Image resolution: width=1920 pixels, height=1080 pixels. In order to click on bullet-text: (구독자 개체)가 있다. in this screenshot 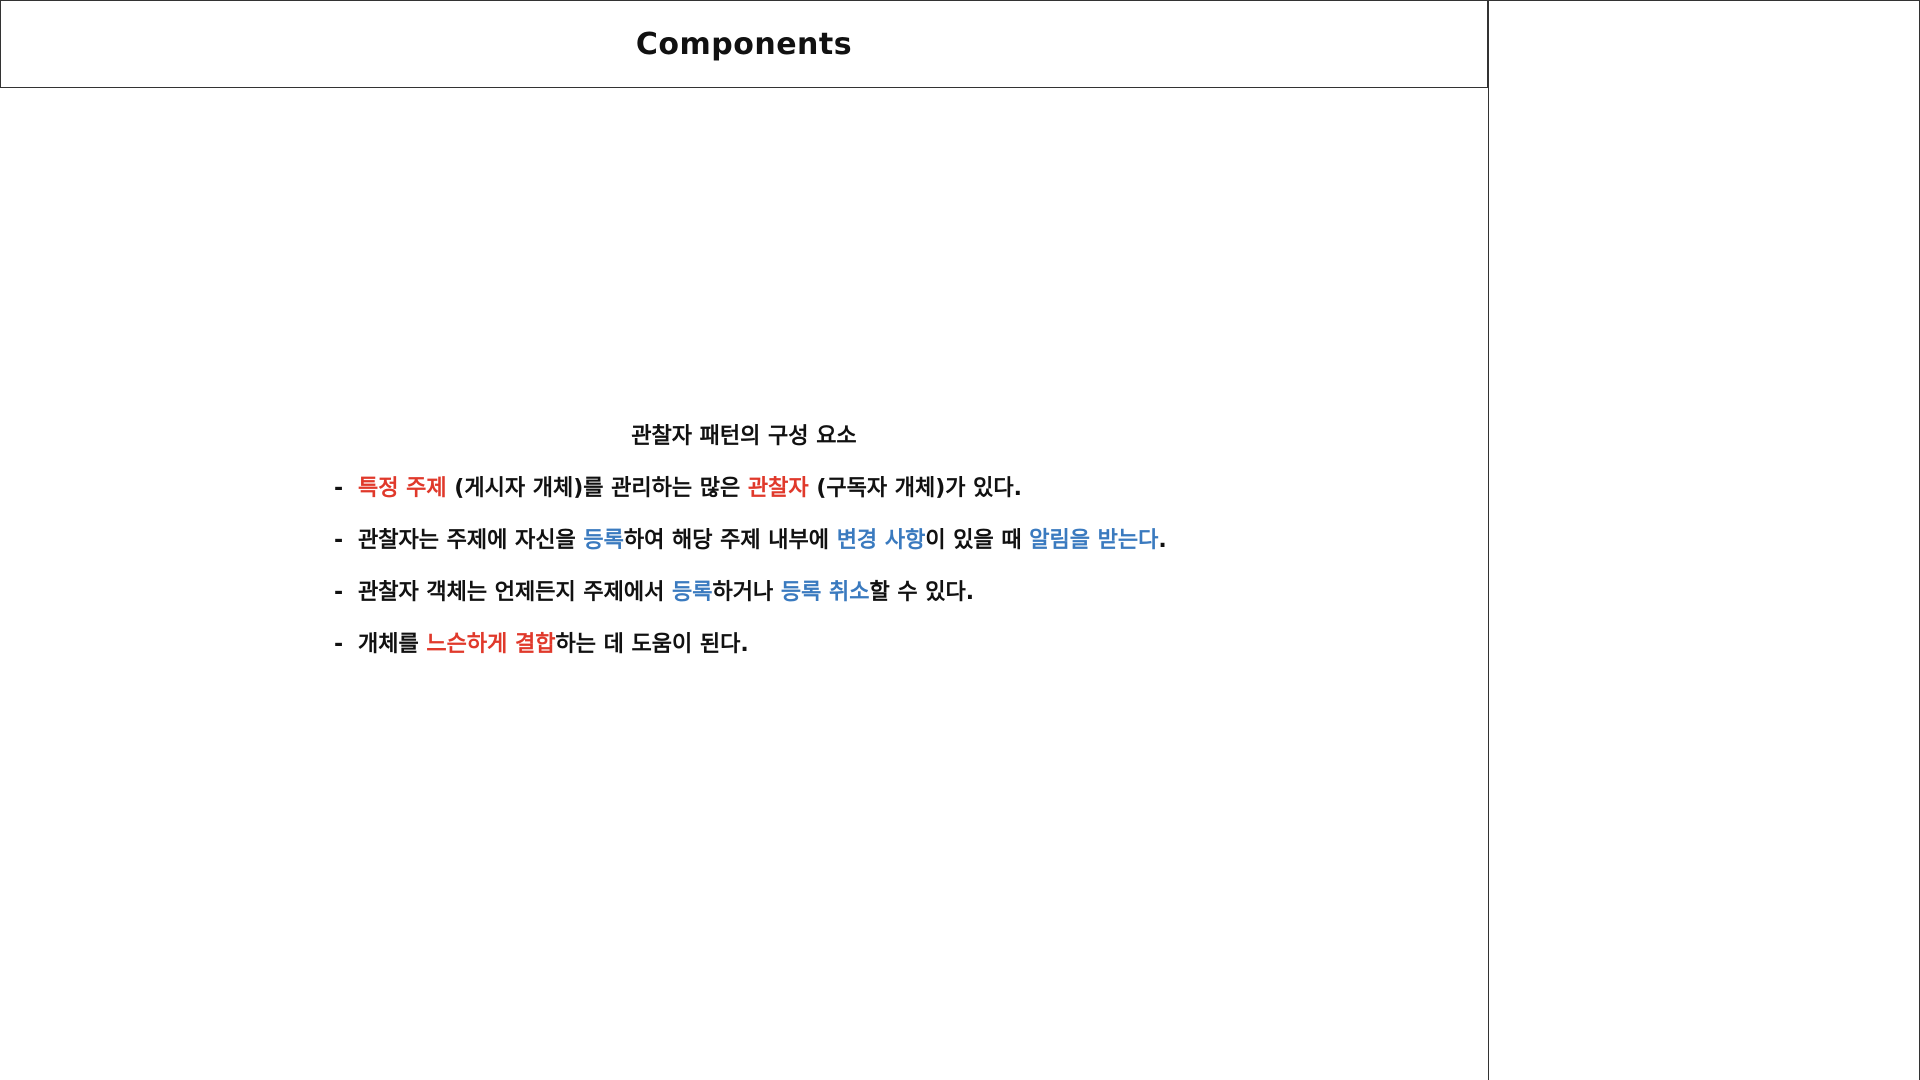, I will do `click(915, 488)`.